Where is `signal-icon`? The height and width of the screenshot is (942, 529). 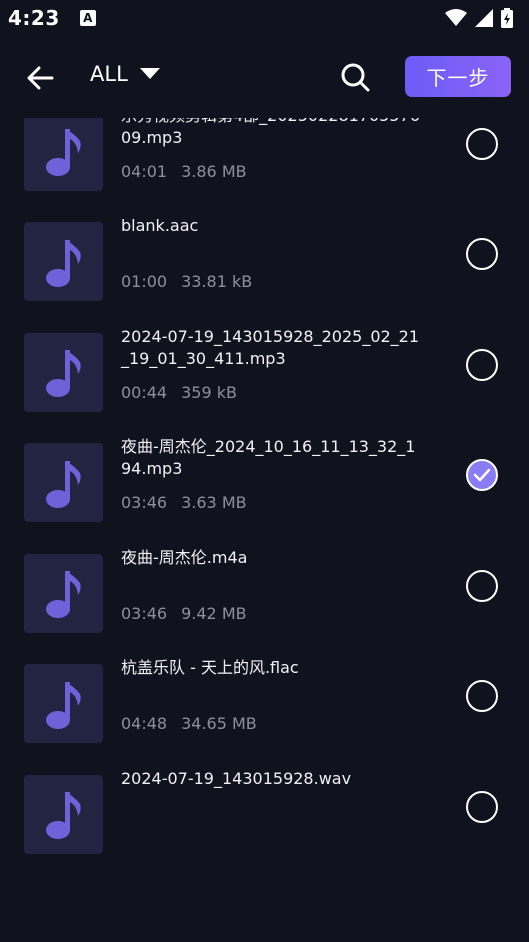 signal-icon is located at coordinates (484, 18).